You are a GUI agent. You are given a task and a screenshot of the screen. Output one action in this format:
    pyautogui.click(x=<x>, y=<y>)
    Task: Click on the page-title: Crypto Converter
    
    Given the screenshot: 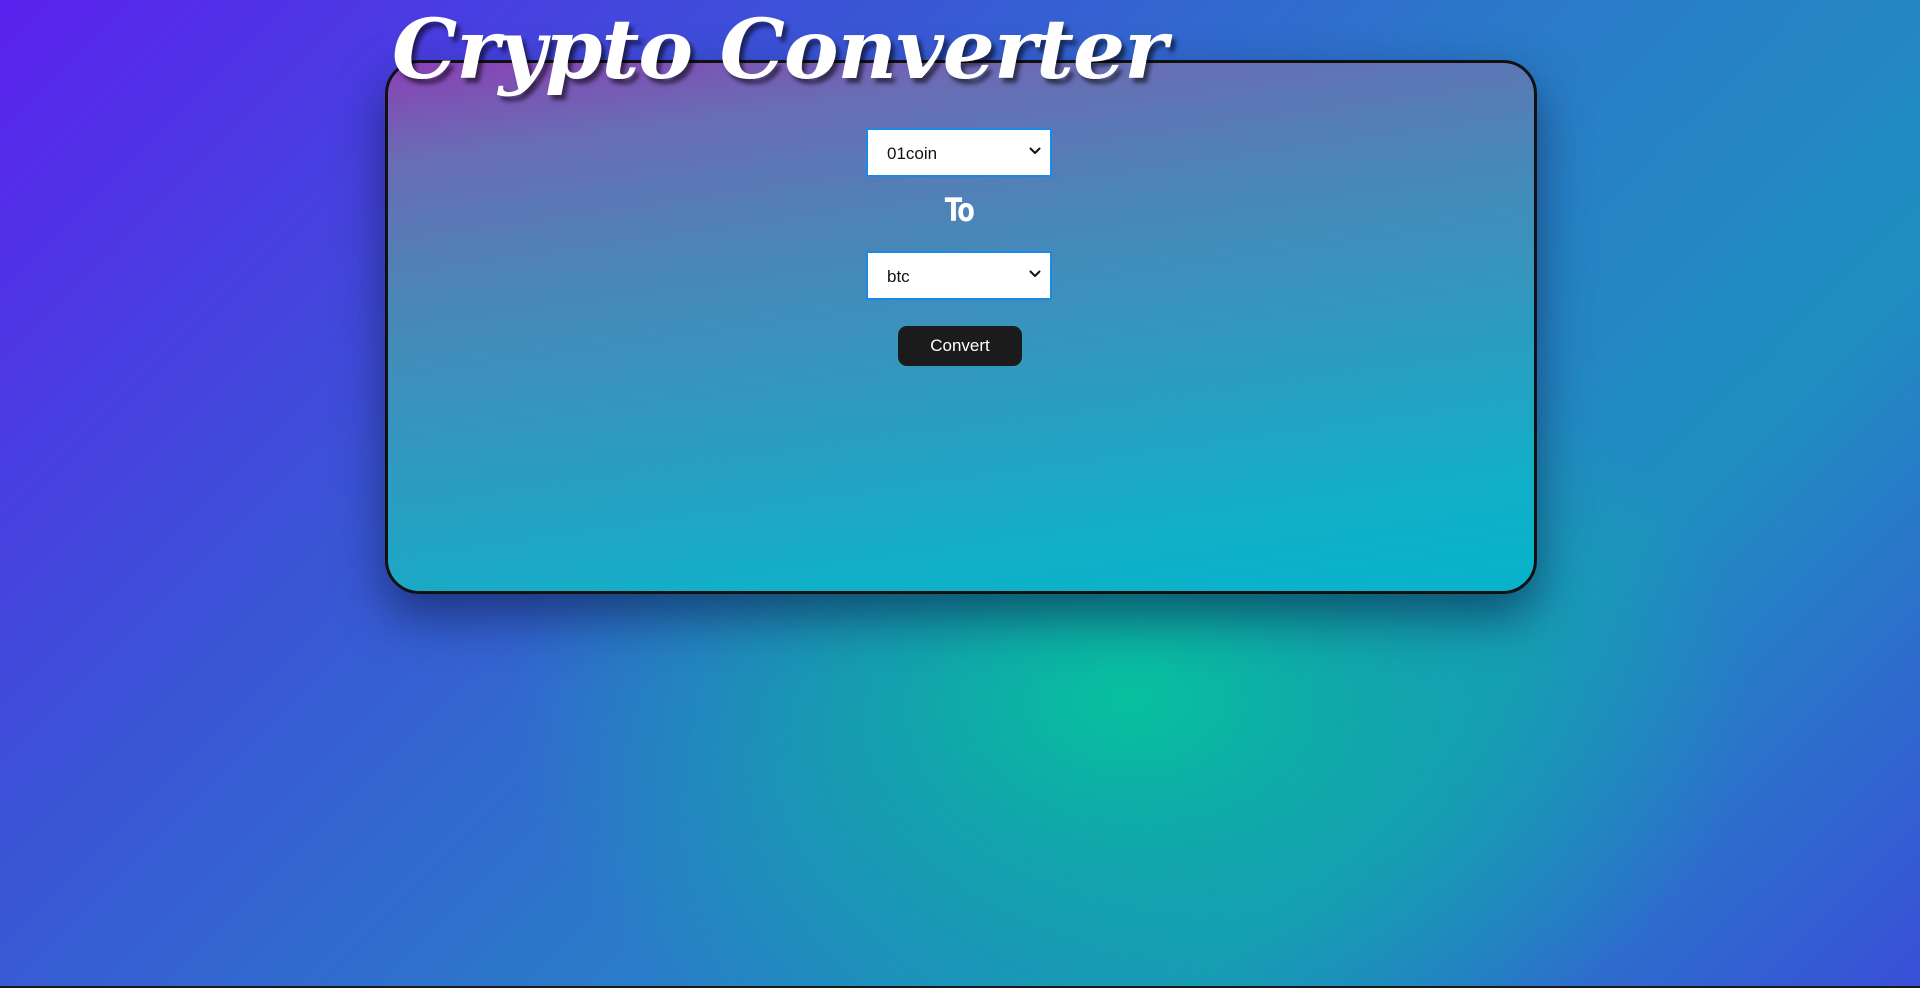 What is the action you would take?
    pyautogui.click(x=779, y=50)
    